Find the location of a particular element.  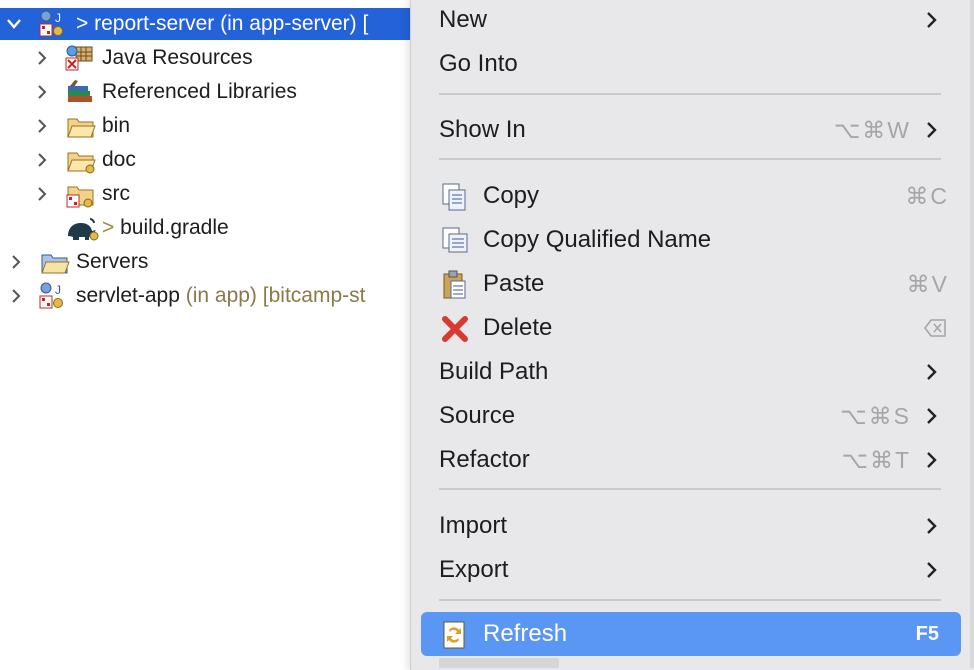

paste-clipboard-icon is located at coordinates (454, 284).